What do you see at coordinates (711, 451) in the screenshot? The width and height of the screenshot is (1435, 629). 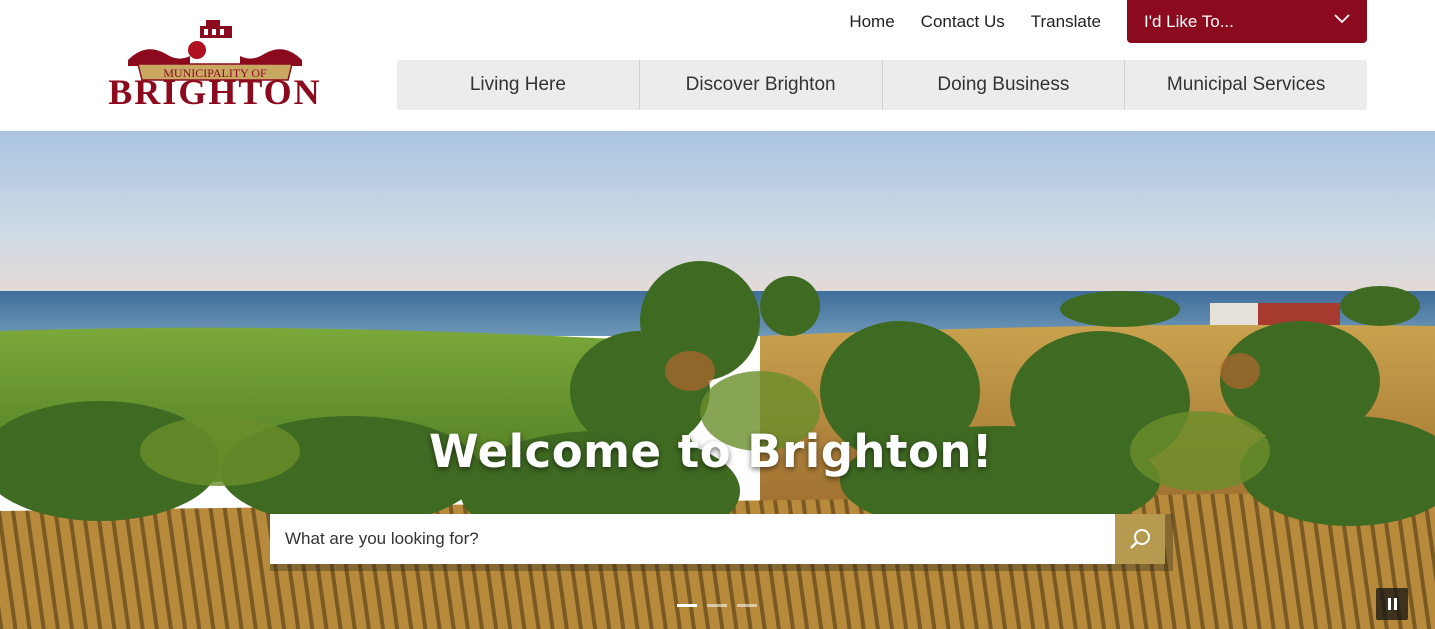 I see `hero-title: Welcome to Brighton!` at bounding box center [711, 451].